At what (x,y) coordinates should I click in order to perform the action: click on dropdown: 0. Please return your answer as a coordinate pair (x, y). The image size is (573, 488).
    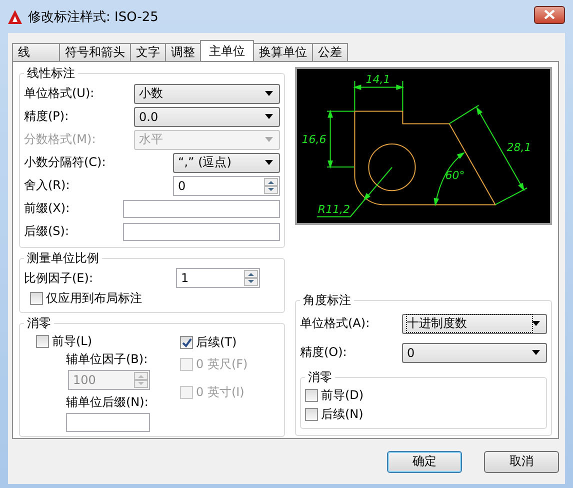
    Looking at the image, I should click on (474, 352).